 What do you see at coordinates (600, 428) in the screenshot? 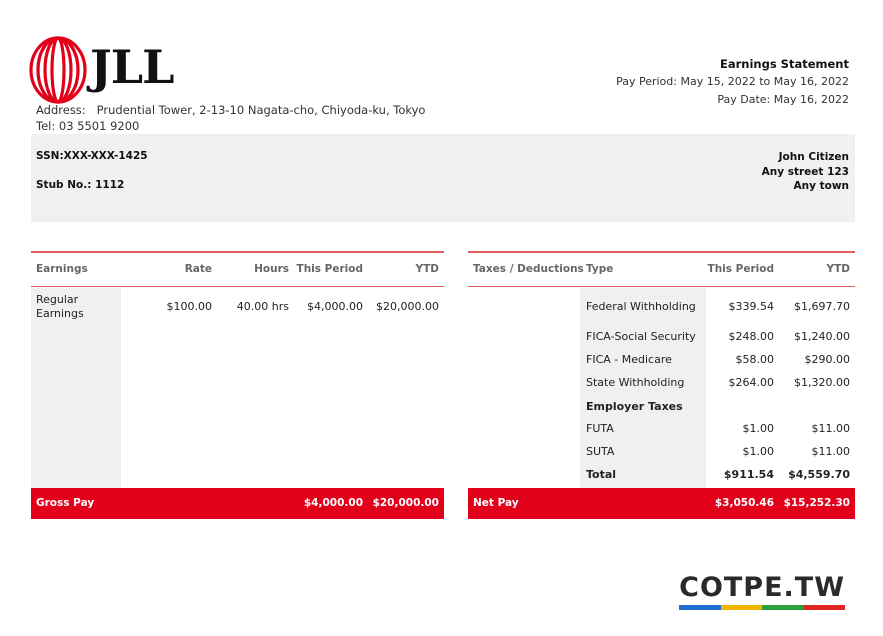
I see `deduction-type: FUTA` at bounding box center [600, 428].